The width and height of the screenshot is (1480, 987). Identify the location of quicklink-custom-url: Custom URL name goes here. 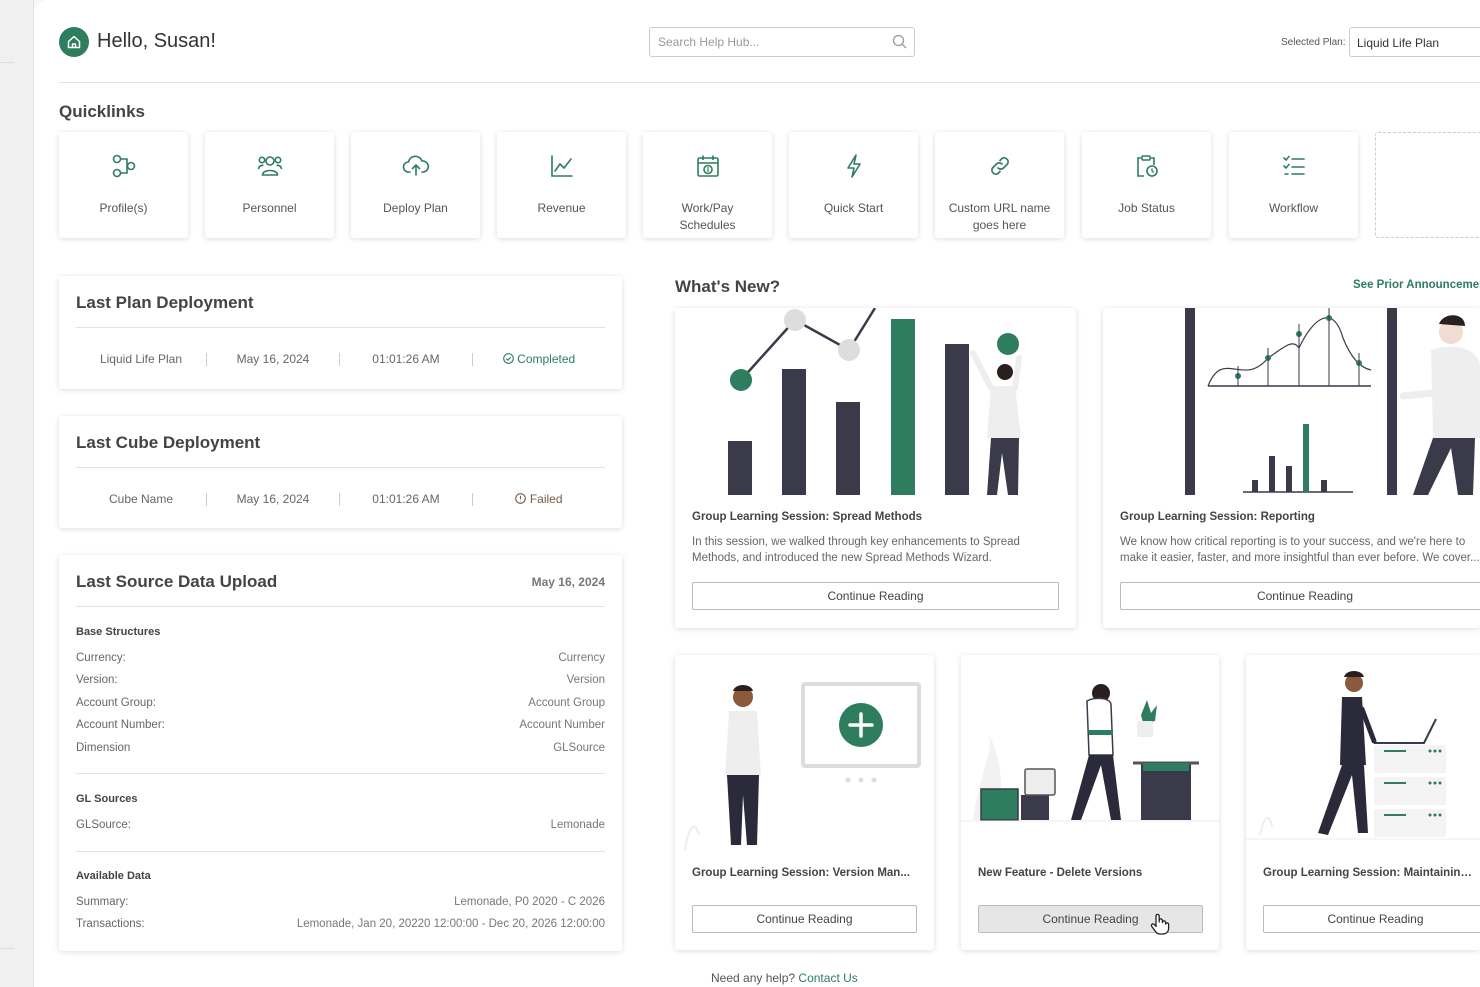
(999, 185).